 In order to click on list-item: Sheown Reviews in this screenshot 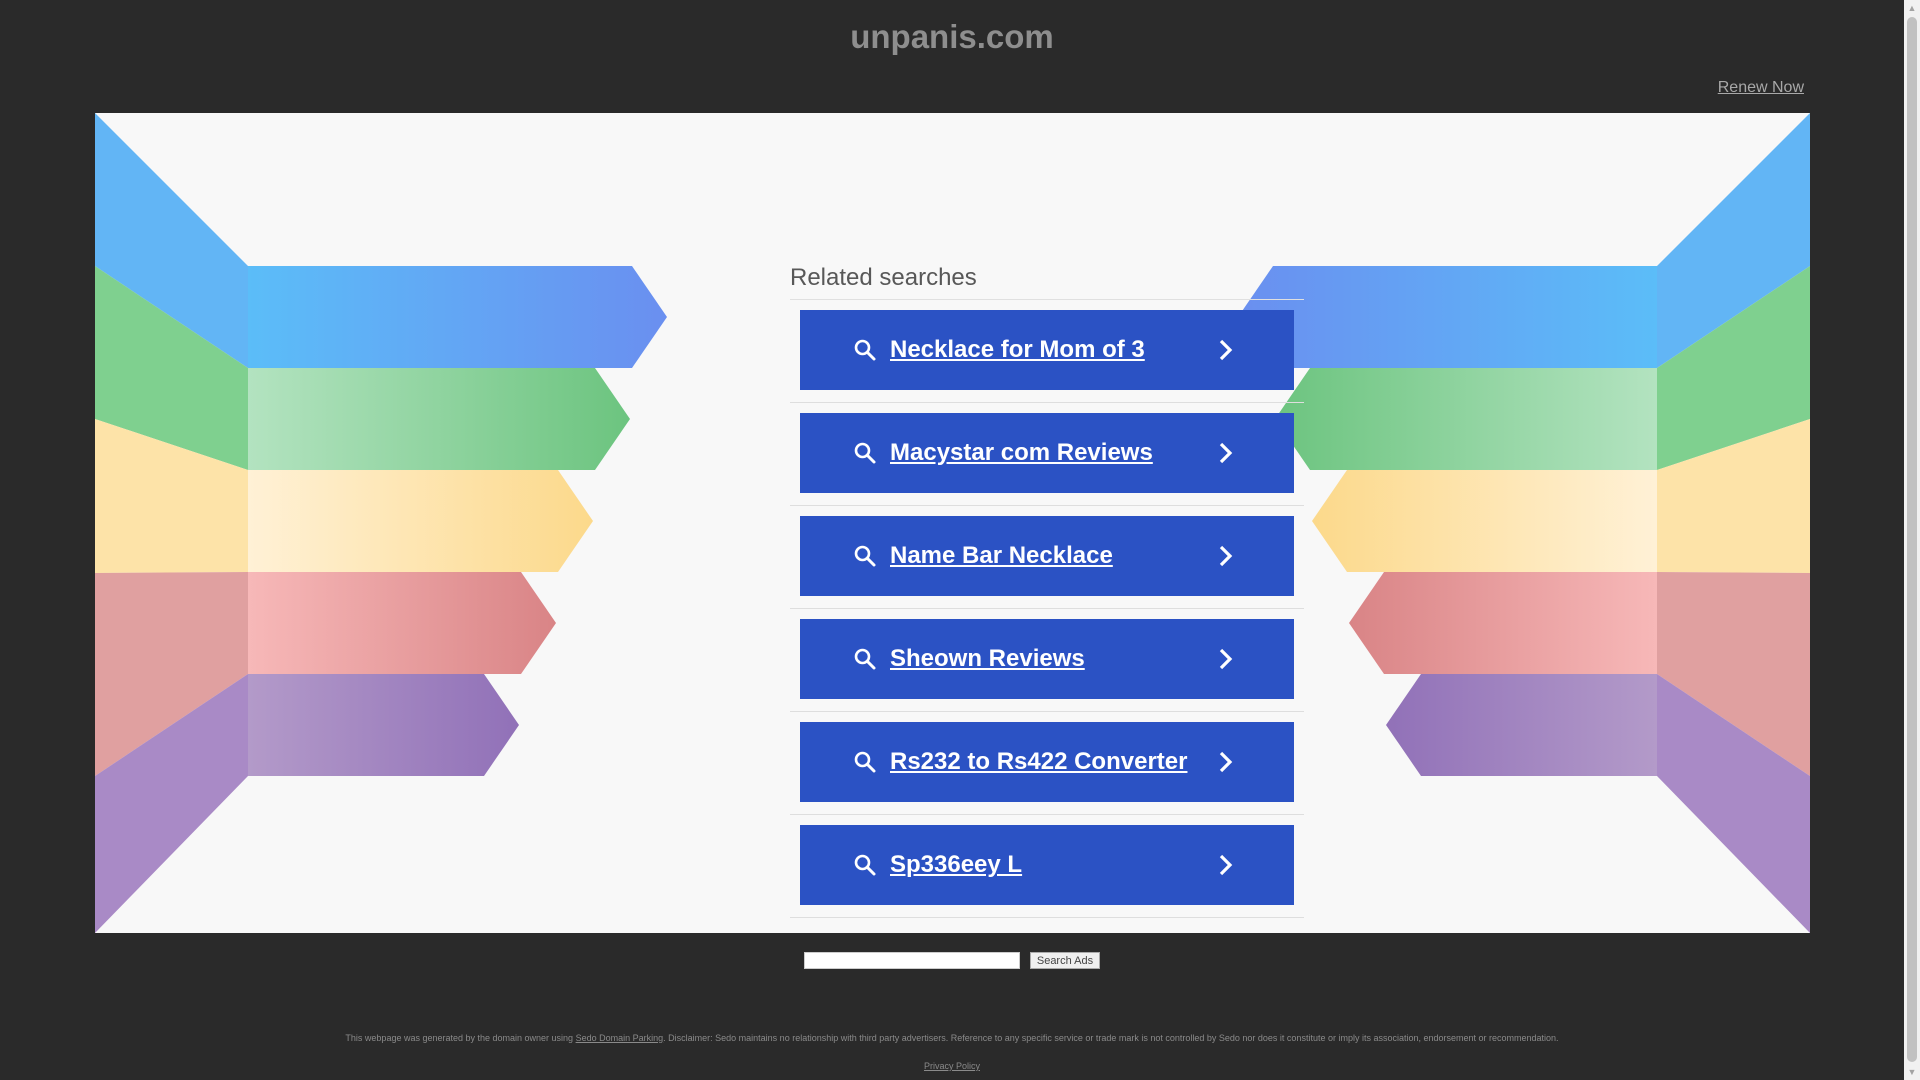, I will do `click(1047, 660)`.